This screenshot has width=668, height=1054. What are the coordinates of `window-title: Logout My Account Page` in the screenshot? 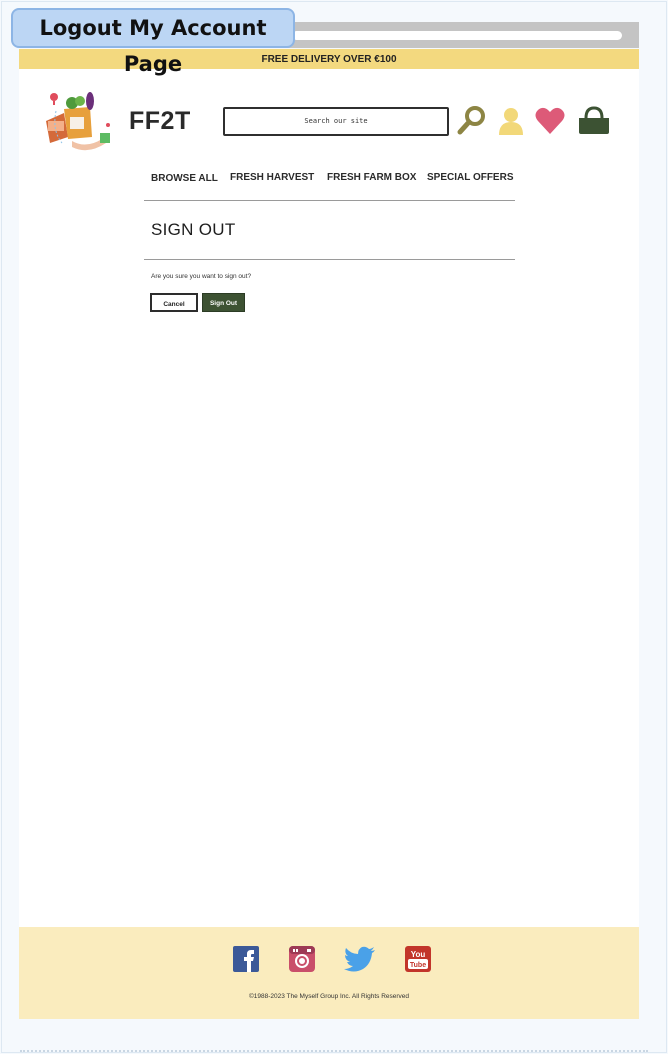 It's located at (153, 42).